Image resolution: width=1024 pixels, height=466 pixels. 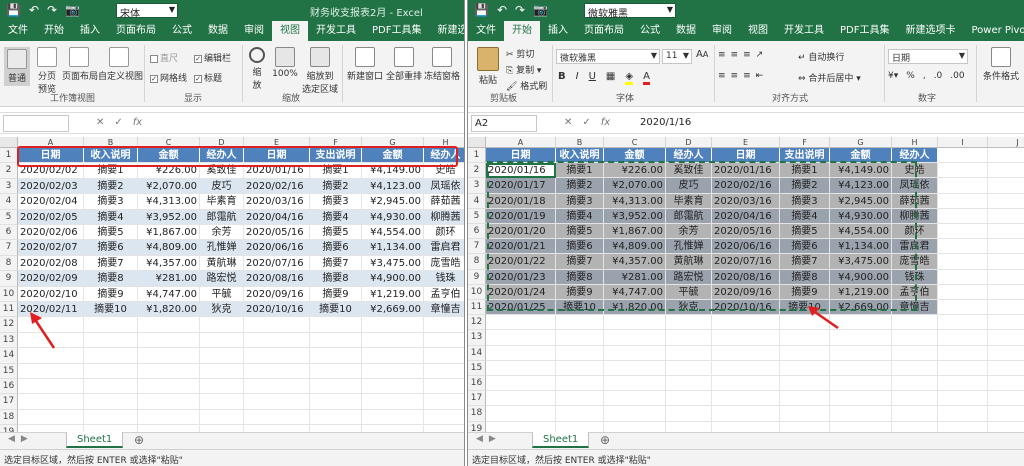 I want to click on cell: 奚致佳, so click(x=689, y=171).